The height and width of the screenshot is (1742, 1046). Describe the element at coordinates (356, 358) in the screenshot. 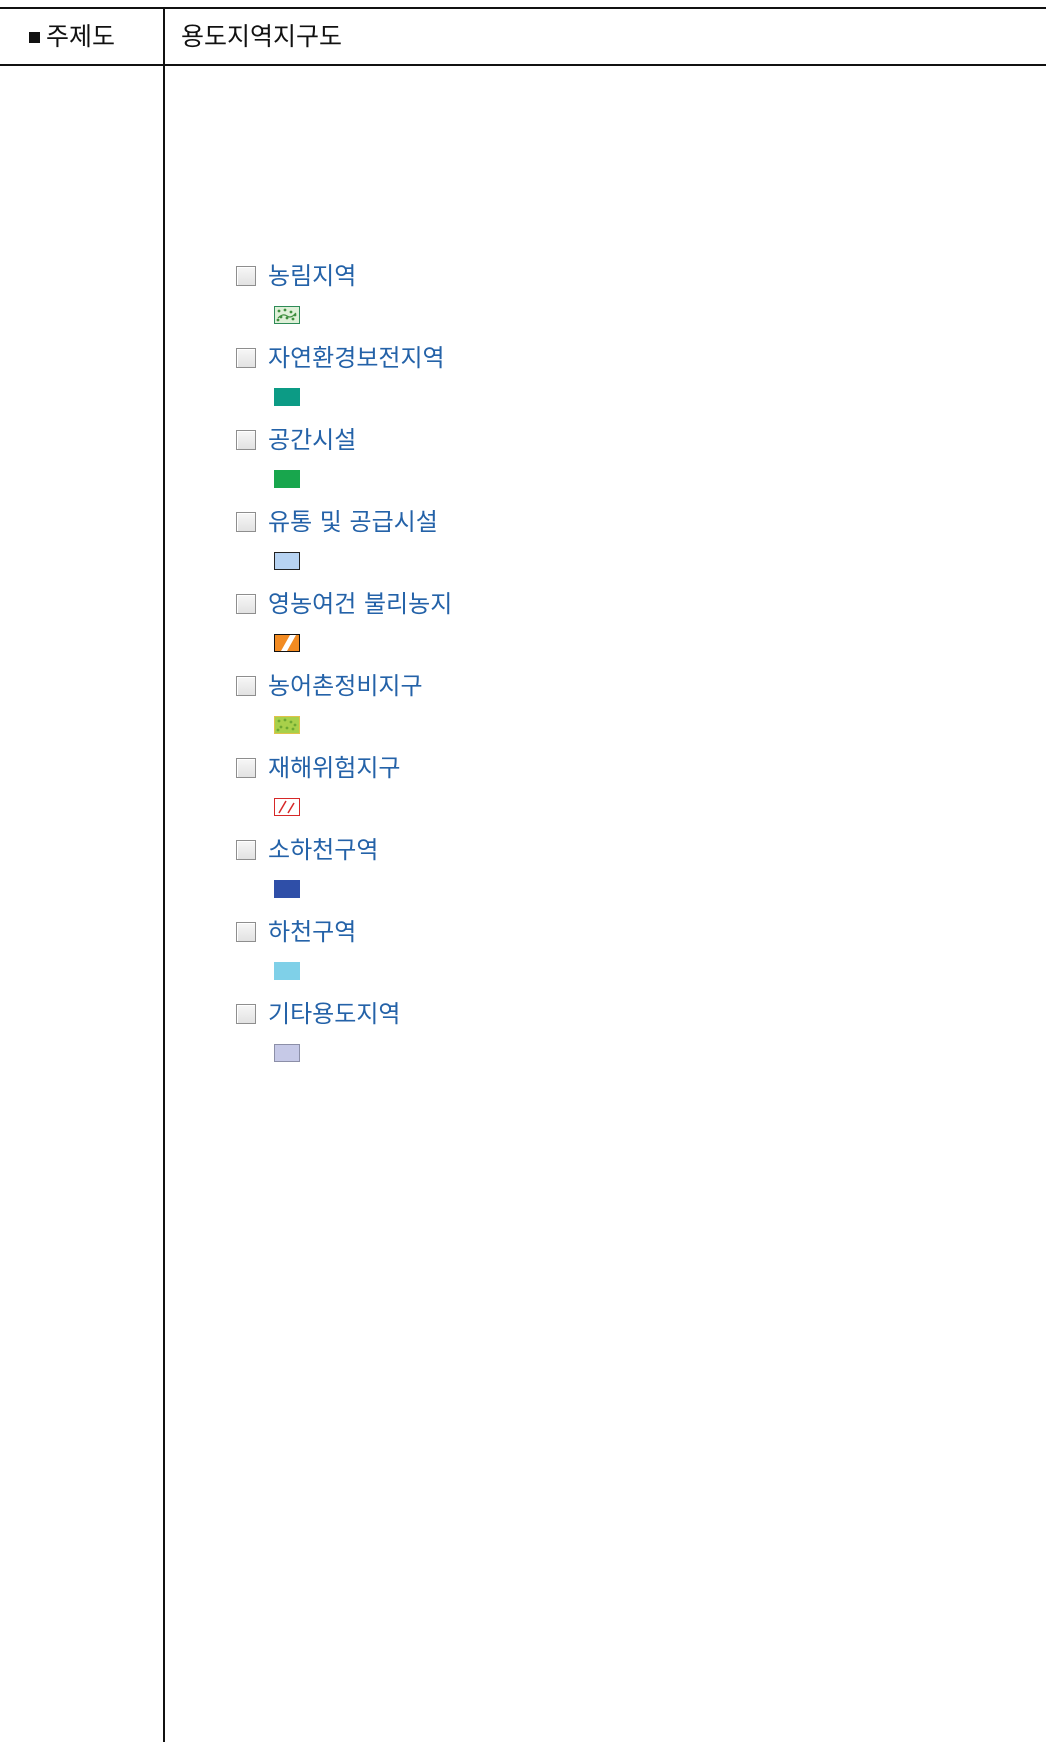

I see `layer-link: 자연환경보전지역` at that location.